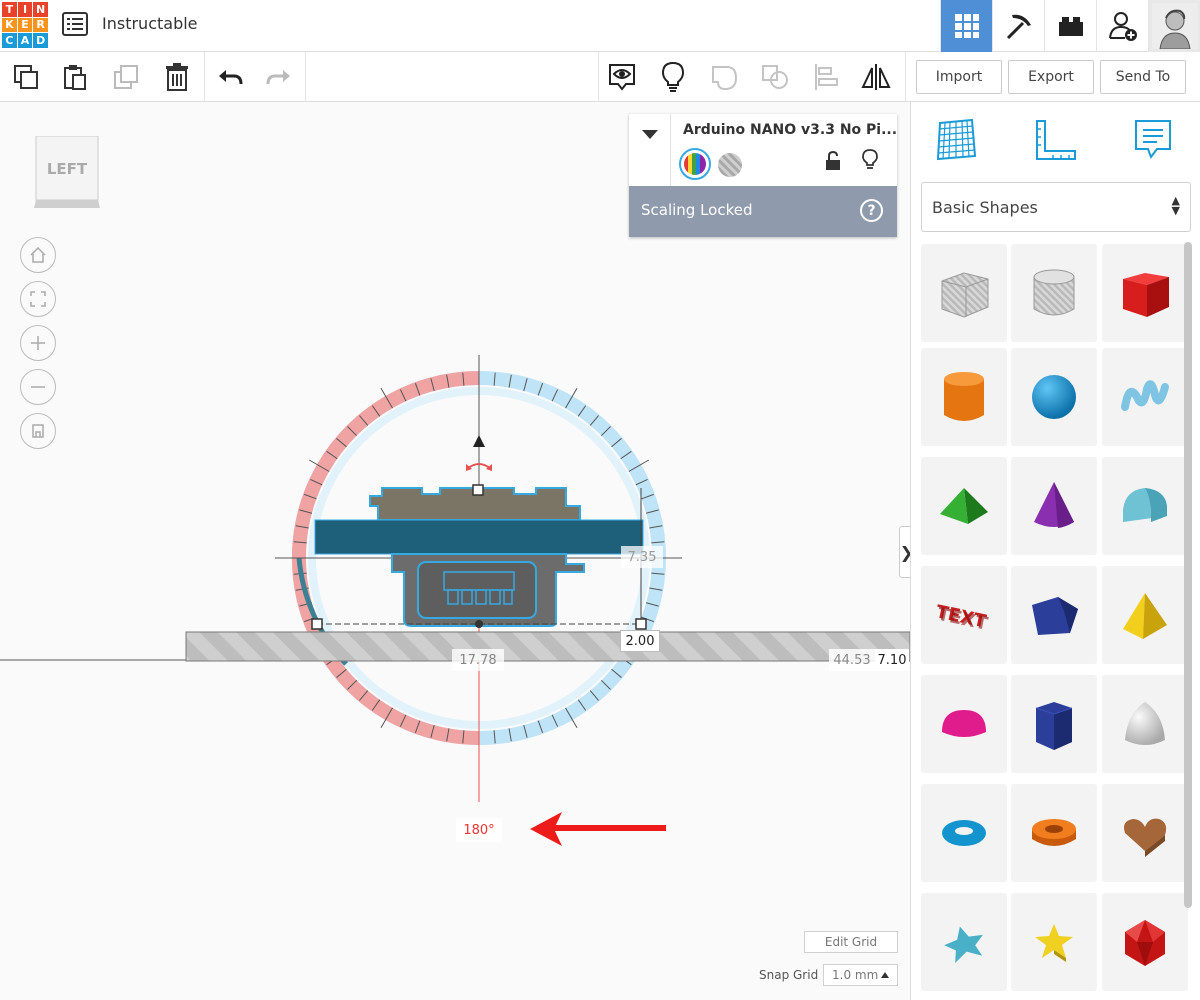 Image resolution: width=1200 pixels, height=1000 pixels. Describe the element at coordinates (963, 945) in the screenshot. I see `star-flat-icon` at that location.